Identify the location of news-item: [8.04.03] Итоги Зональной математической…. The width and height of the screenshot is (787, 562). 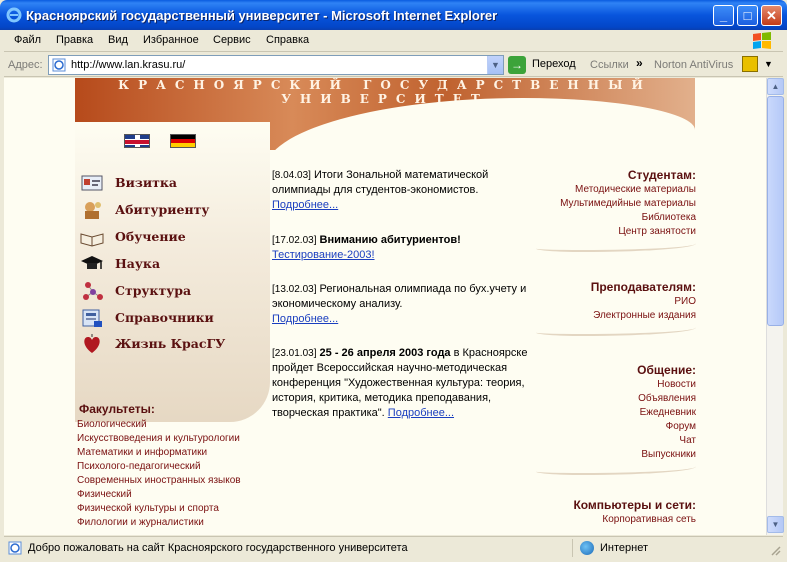
(403, 190).